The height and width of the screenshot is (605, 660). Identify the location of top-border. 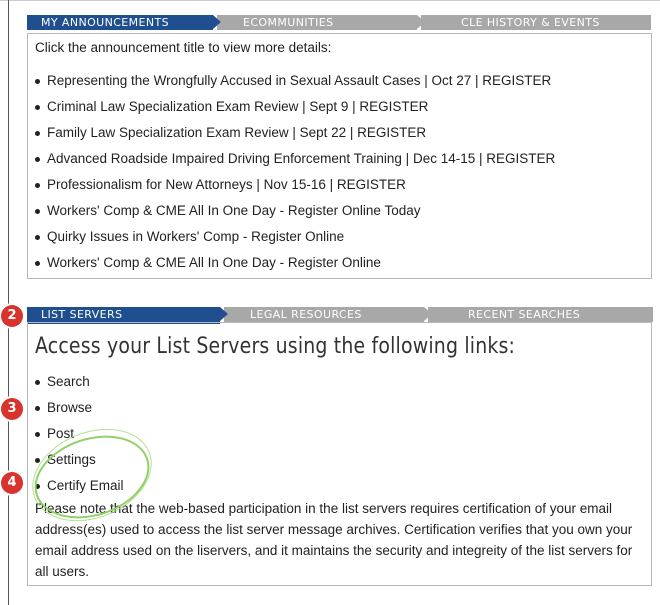
(330, 0).